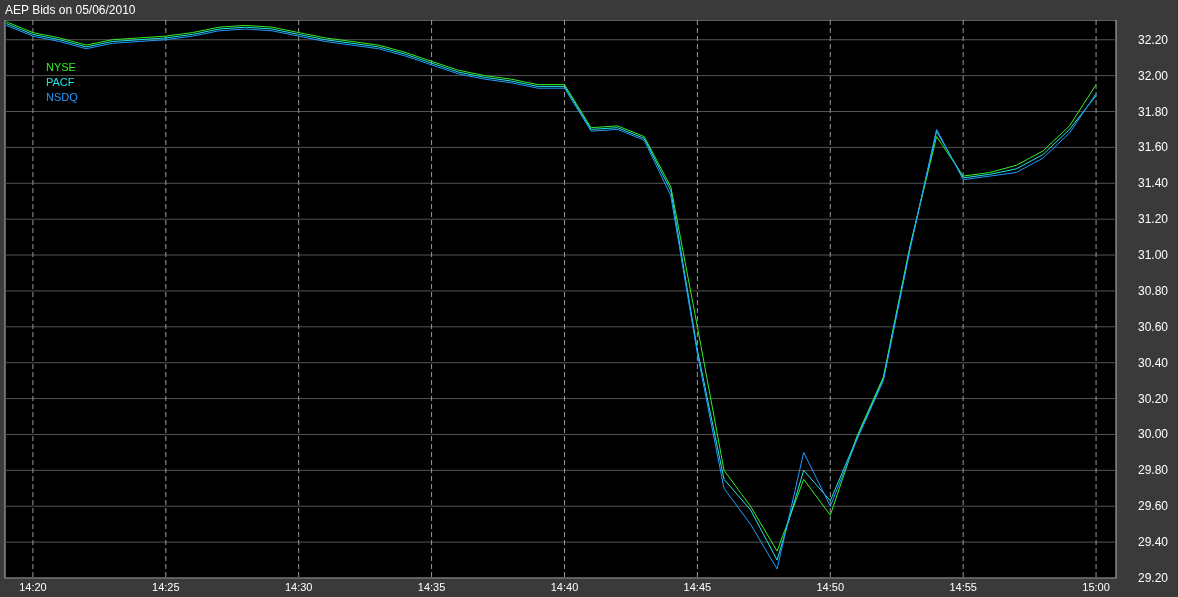 The image size is (1178, 597). What do you see at coordinates (298, 587) in the screenshot?
I see `x-tick-label: 14:30` at bounding box center [298, 587].